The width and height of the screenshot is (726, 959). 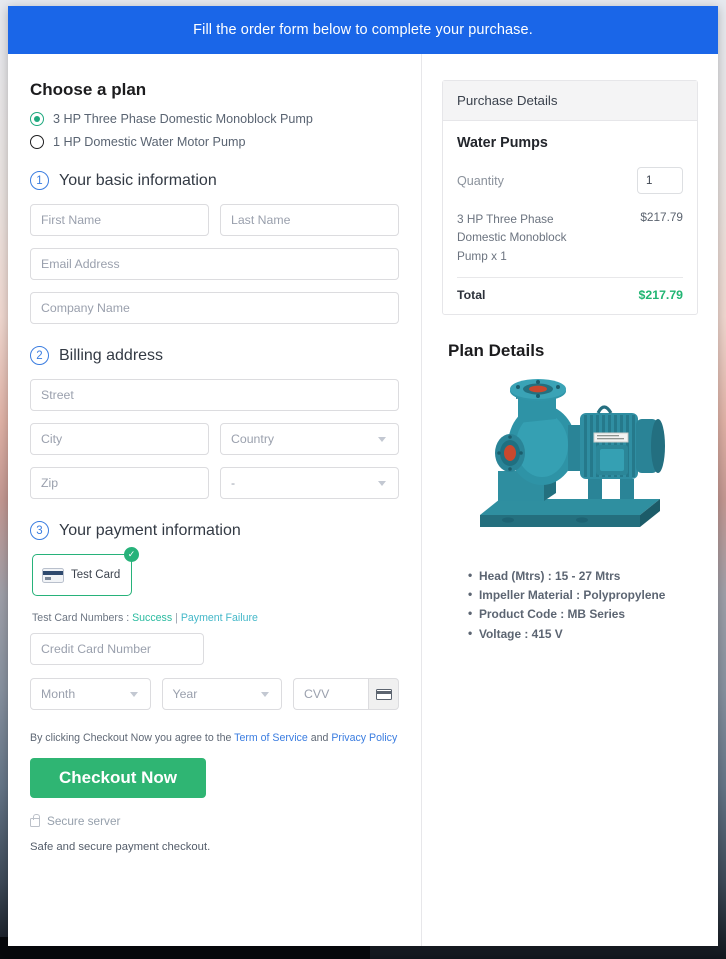 I want to click on year-select-value: Year, so click(x=185, y=694).